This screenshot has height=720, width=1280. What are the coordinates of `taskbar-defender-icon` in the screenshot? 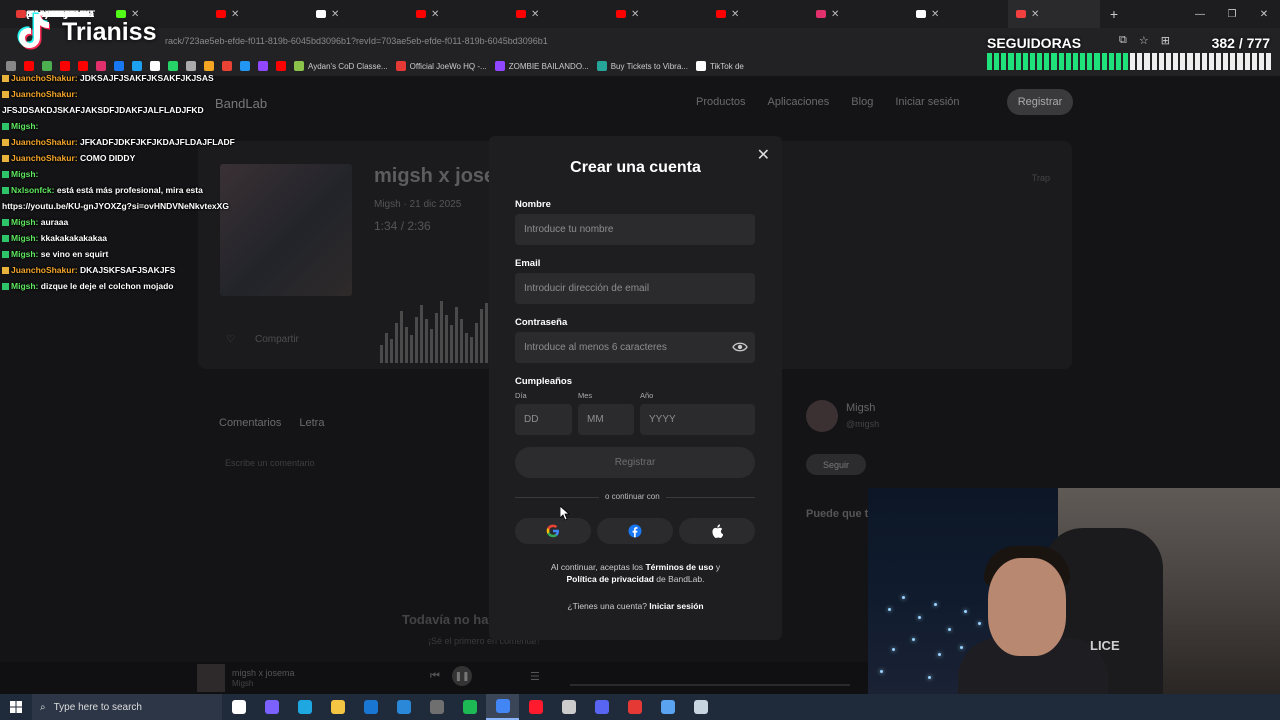 It's located at (667, 707).